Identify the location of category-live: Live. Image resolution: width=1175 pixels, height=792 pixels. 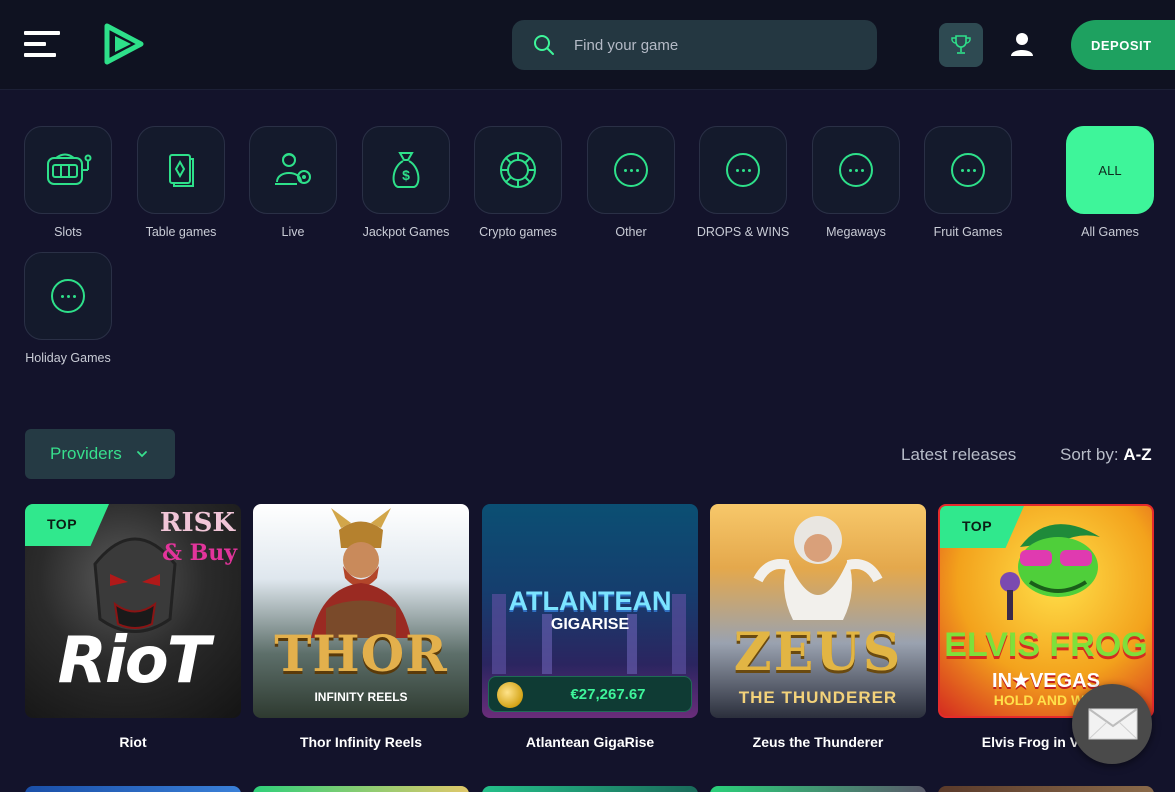
(293, 182).